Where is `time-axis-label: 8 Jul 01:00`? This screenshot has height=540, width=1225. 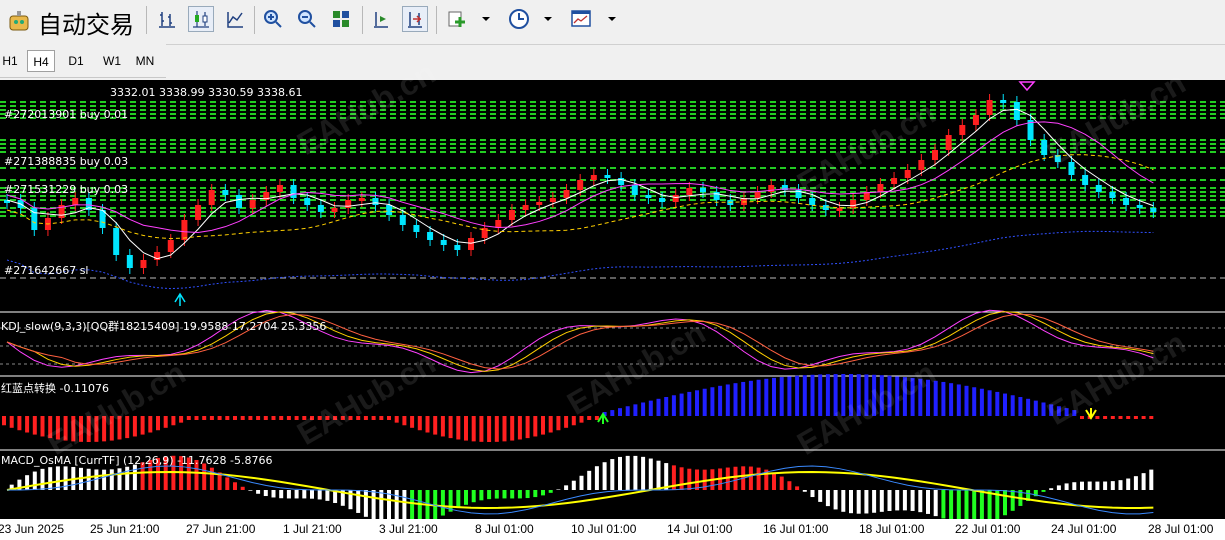 time-axis-label: 8 Jul 01:00 is located at coordinates (504, 529).